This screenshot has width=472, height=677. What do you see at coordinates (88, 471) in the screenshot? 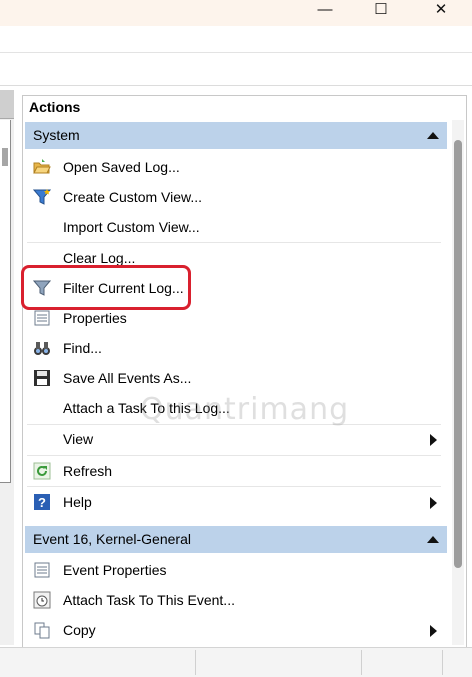
I see `action-label: Refresh` at bounding box center [88, 471].